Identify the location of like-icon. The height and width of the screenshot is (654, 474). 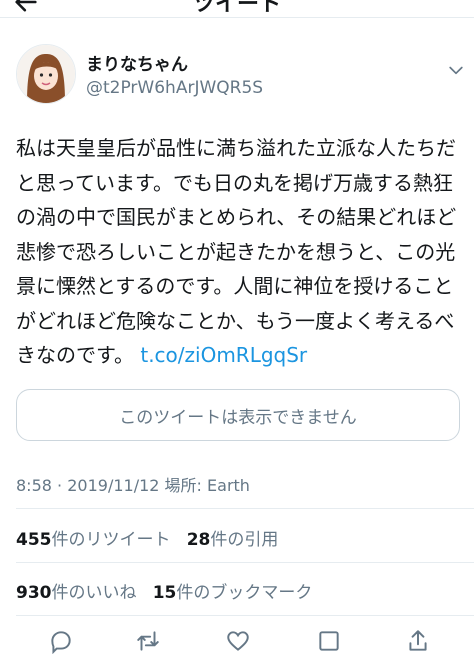
(238, 641).